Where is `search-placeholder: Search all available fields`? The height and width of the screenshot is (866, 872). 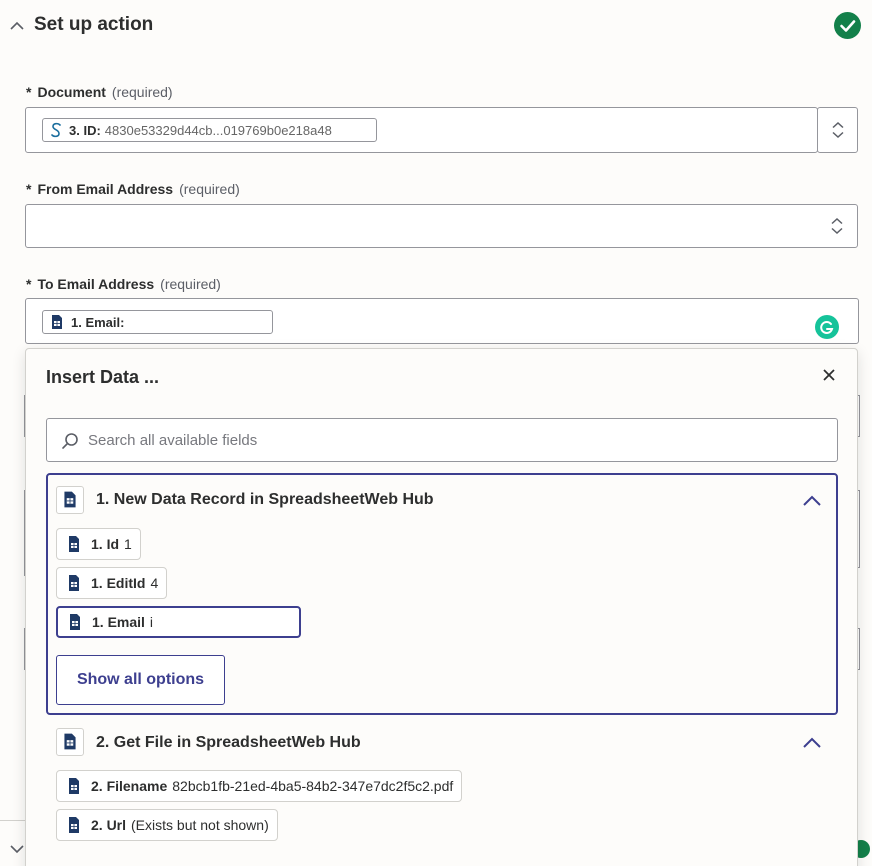
search-placeholder: Search all available fields is located at coordinates (173, 440).